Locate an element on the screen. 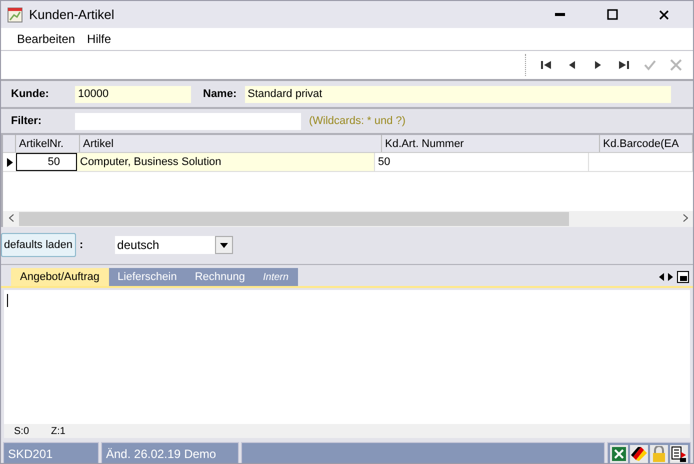 The height and width of the screenshot is (464, 694). cancel-icon is located at coordinates (676, 65).